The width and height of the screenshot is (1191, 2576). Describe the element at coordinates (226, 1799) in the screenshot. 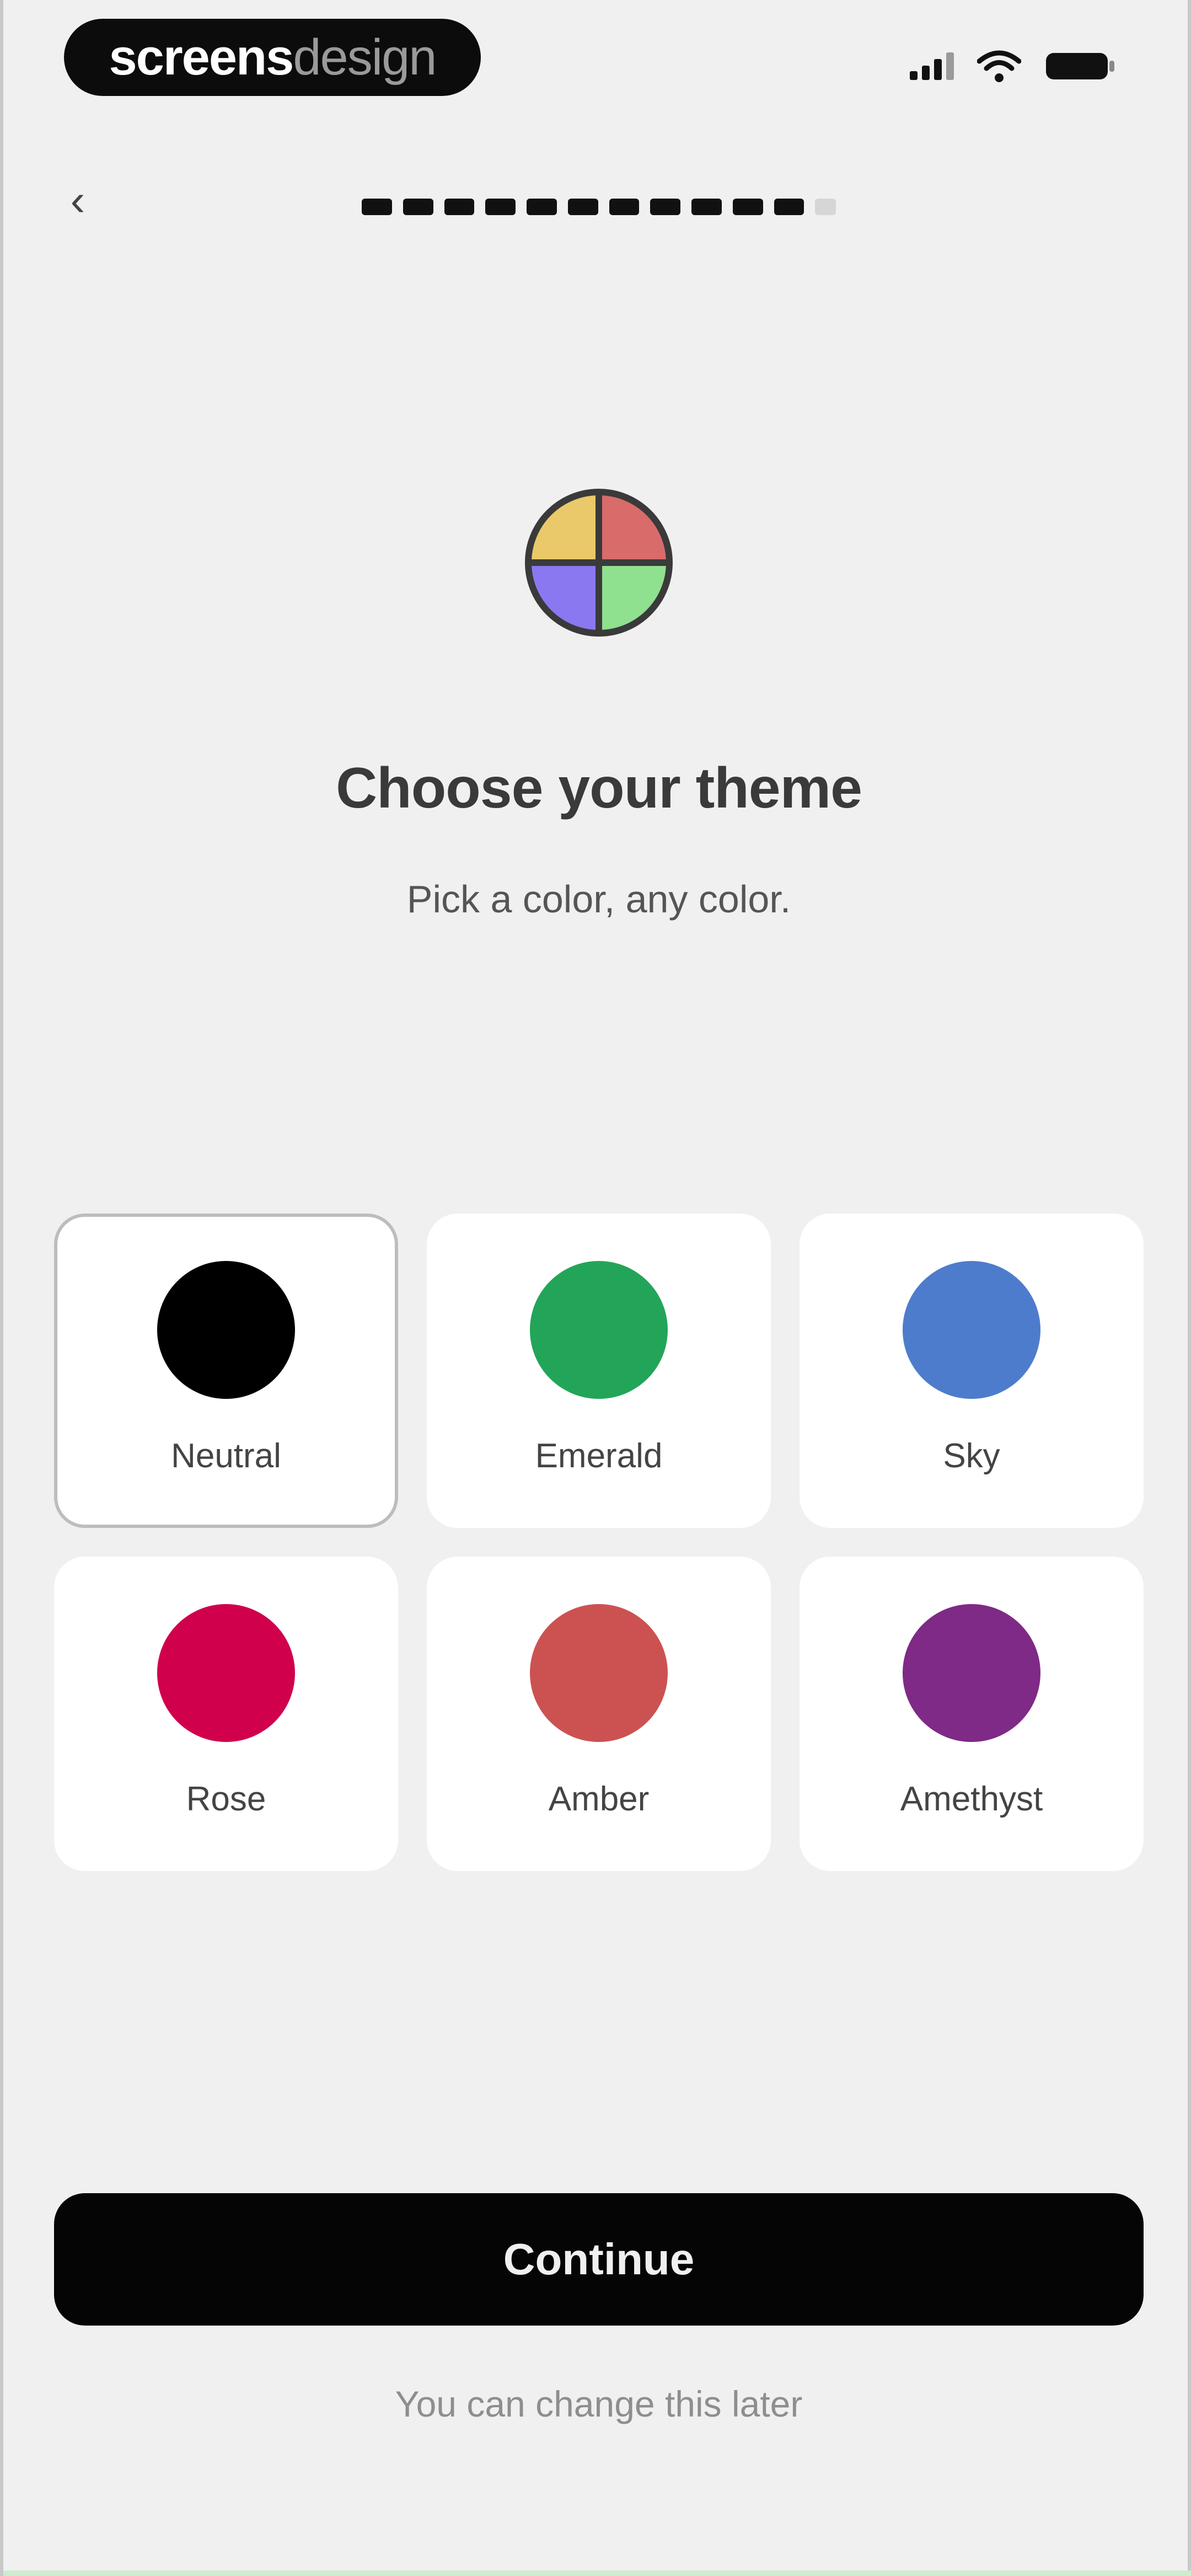

I see `theme-option-label: Rose` at that location.